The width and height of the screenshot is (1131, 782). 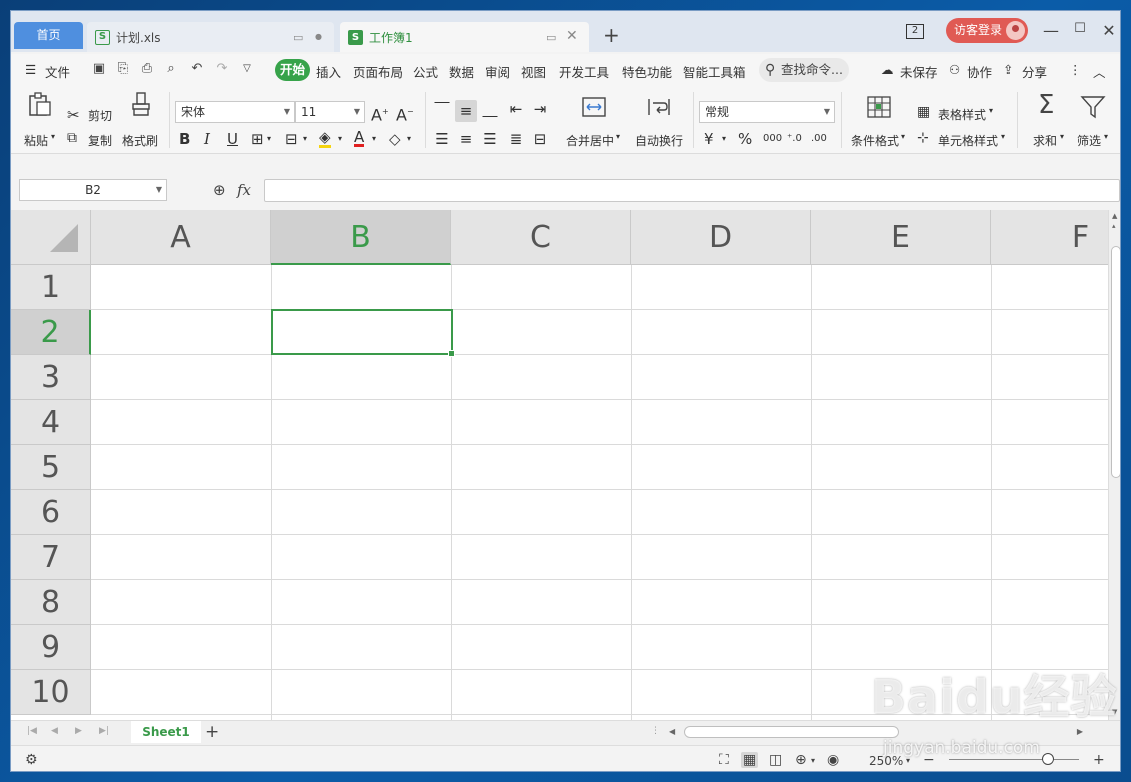 I want to click on column-header-b: B, so click(x=361, y=237).